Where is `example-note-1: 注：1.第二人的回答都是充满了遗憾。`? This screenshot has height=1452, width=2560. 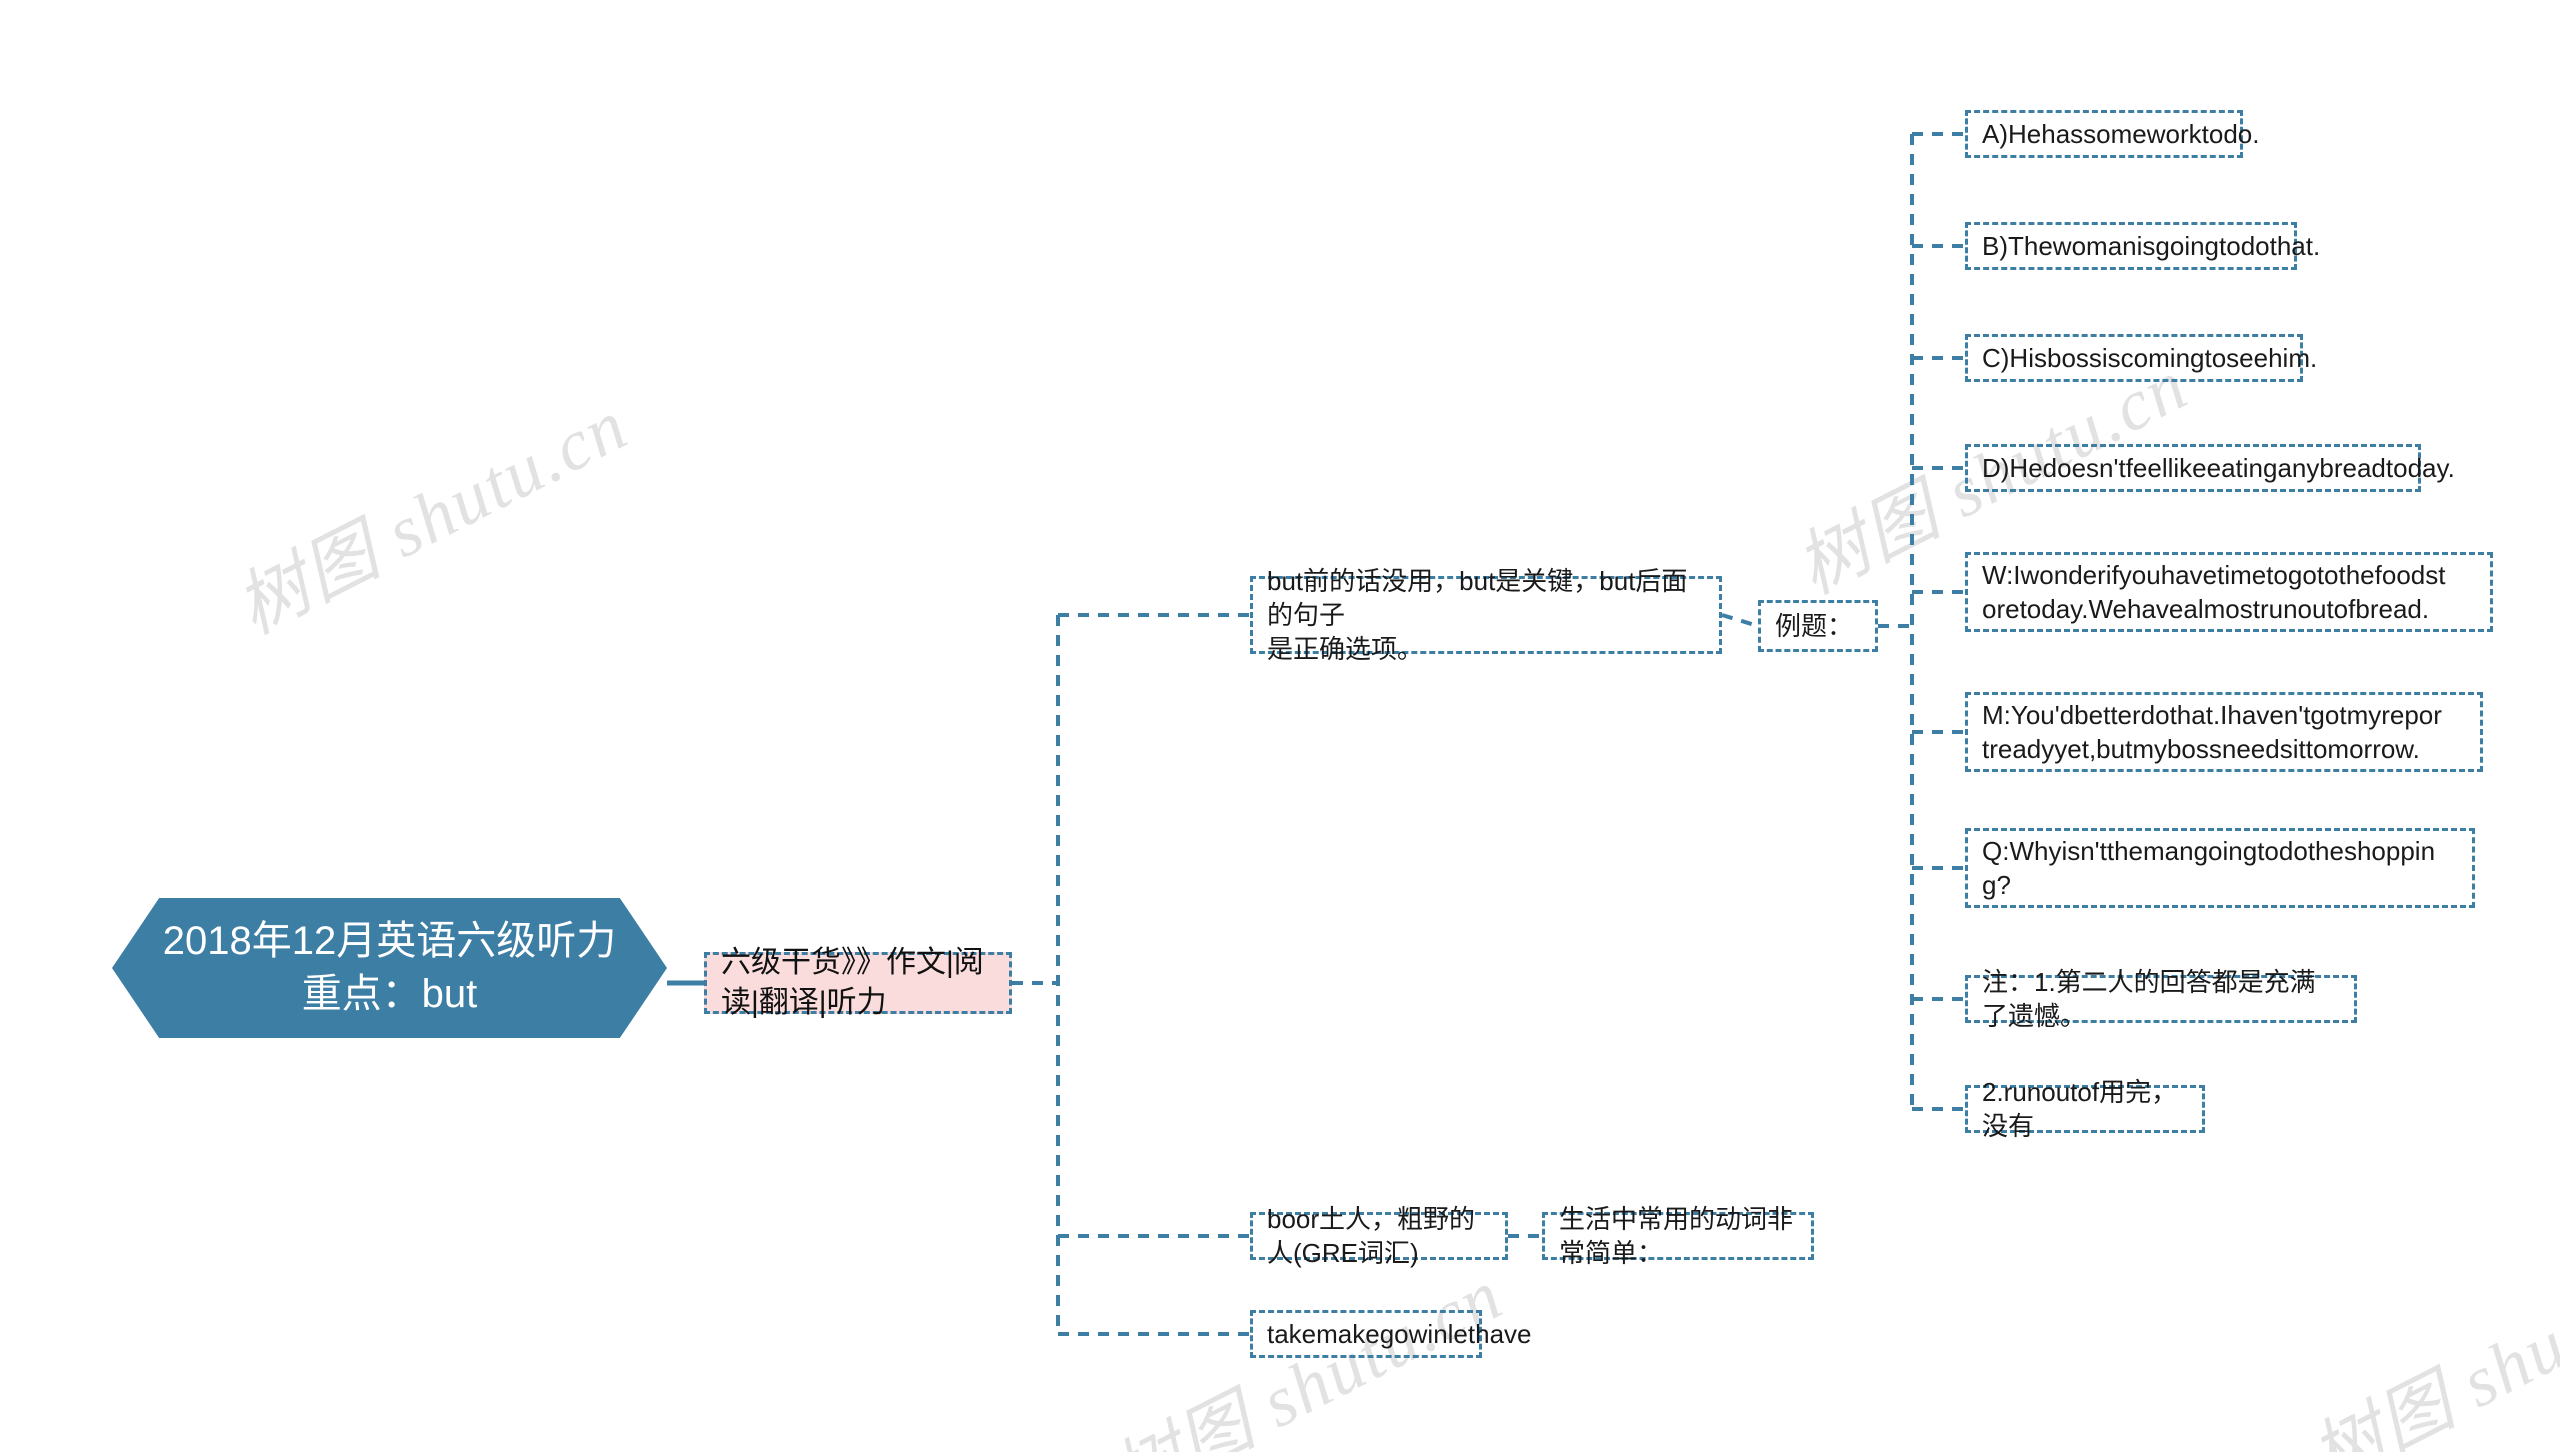 example-note-1: 注：1.第二人的回答都是充满了遗憾。 is located at coordinates (2161, 999).